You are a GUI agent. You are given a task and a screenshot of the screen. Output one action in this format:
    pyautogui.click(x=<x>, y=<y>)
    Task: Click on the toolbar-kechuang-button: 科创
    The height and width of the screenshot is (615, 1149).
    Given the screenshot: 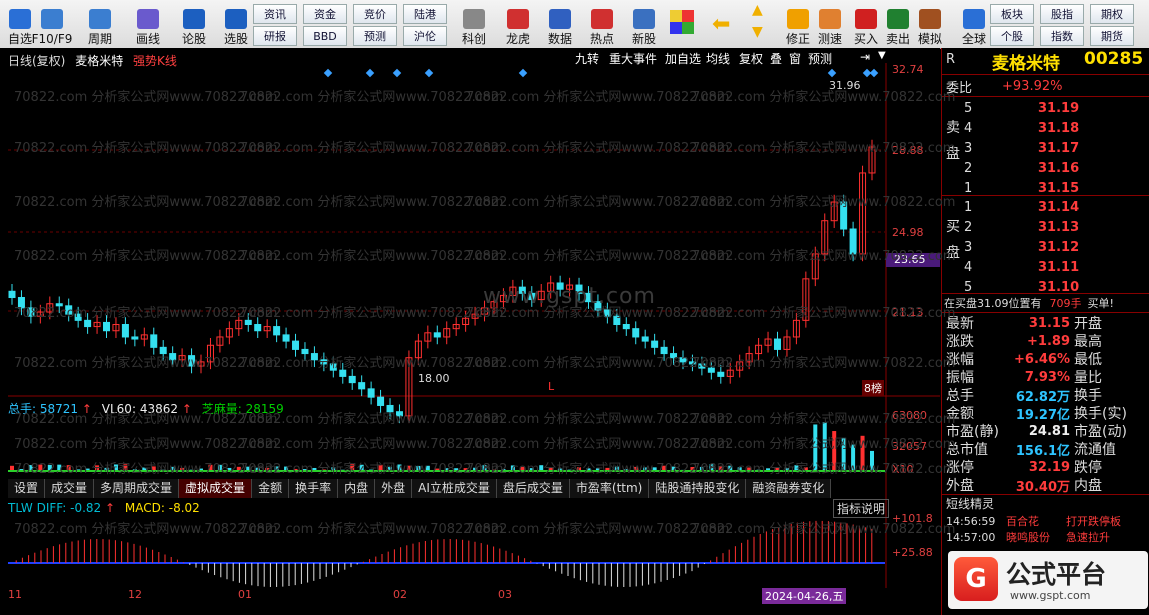 What is the action you would take?
    pyautogui.click(x=474, y=24)
    